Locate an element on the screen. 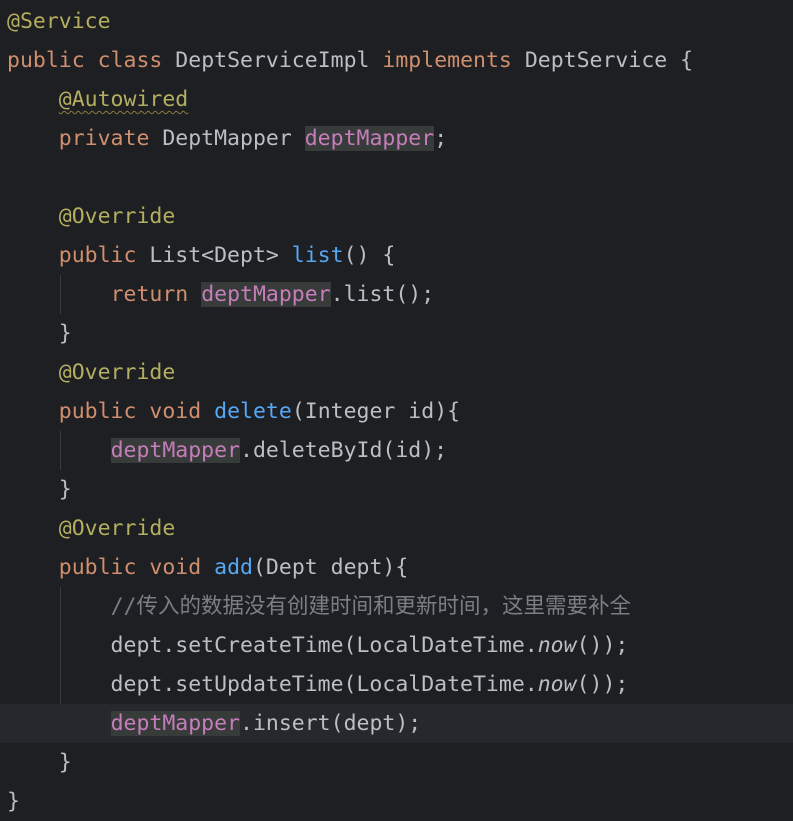 This screenshot has height=821, width=793. code-token: List<Dept> is located at coordinates (214, 255).